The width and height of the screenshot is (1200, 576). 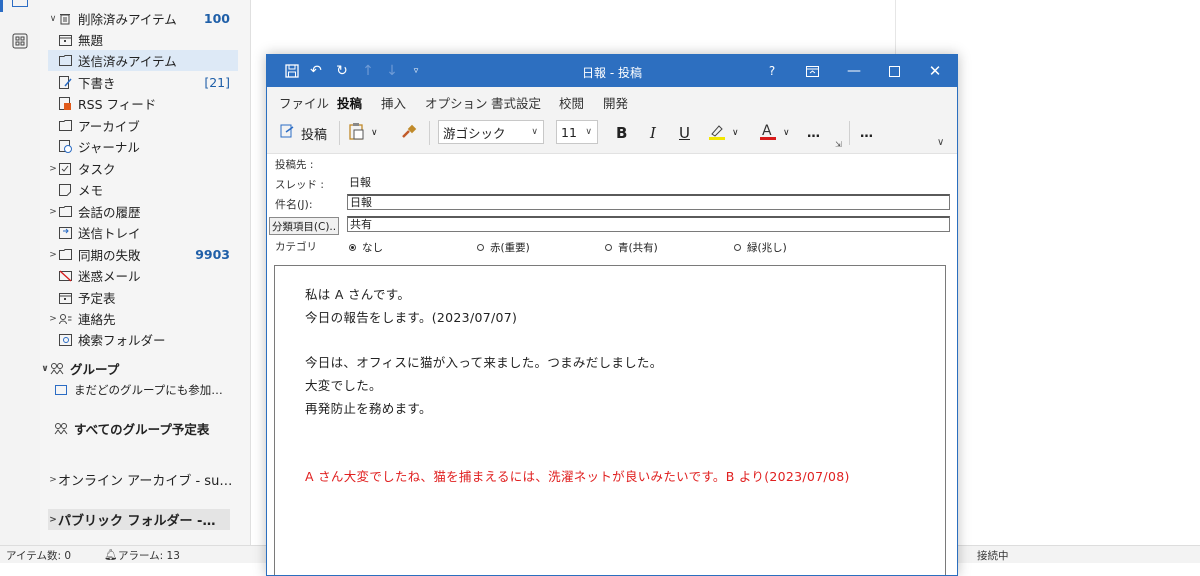 What do you see at coordinates (1, 6) in the screenshot?
I see `active-indicator` at bounding box center [1, 6].